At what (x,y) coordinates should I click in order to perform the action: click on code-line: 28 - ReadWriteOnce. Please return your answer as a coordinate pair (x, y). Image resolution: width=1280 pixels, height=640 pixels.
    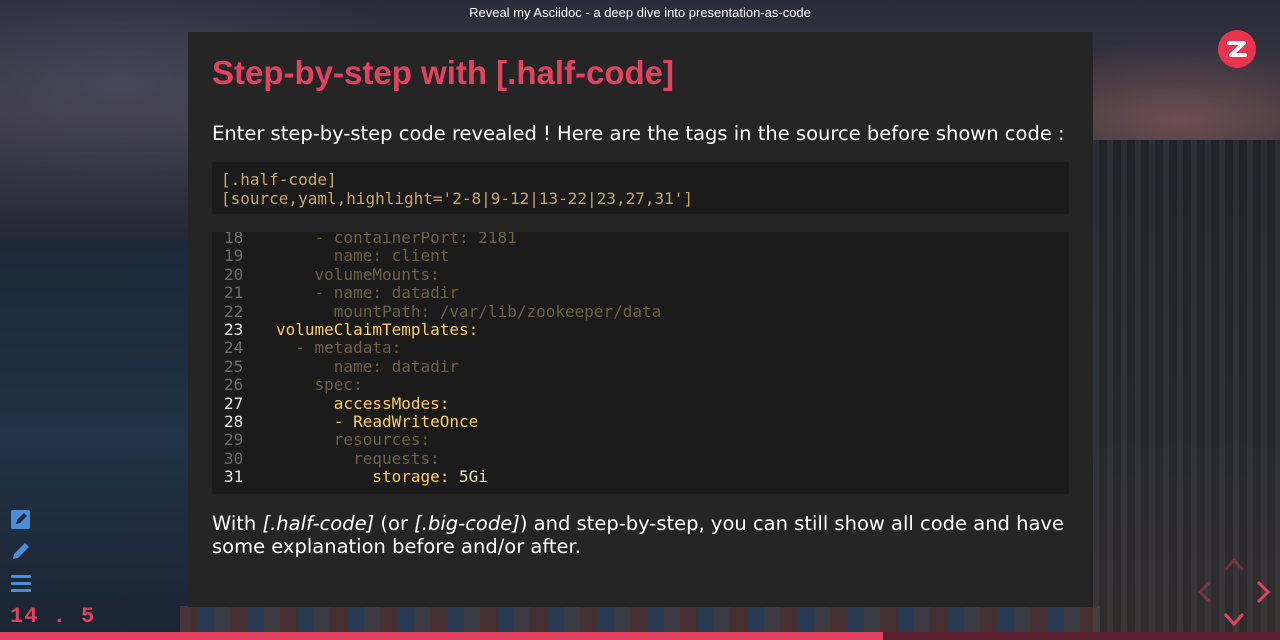
    Looking at the image, I should click on (640, 422).